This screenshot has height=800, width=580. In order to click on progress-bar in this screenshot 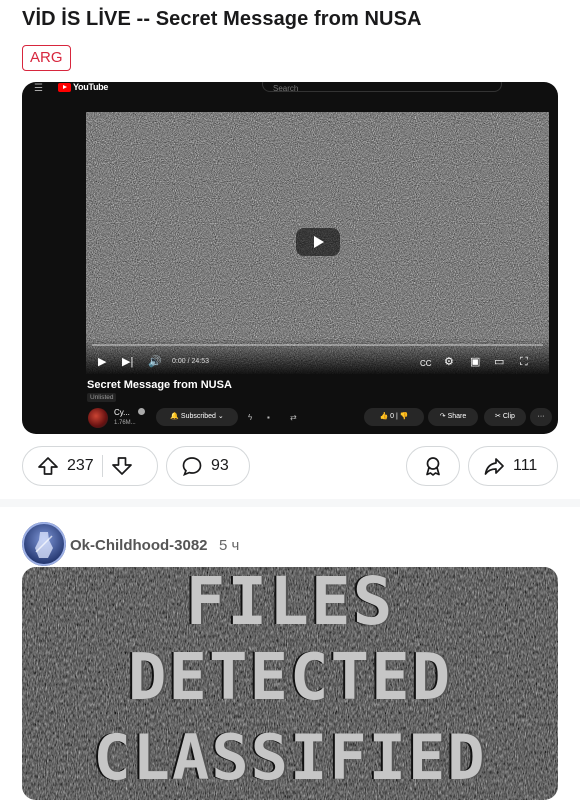, I will do `click(317, 345)`.